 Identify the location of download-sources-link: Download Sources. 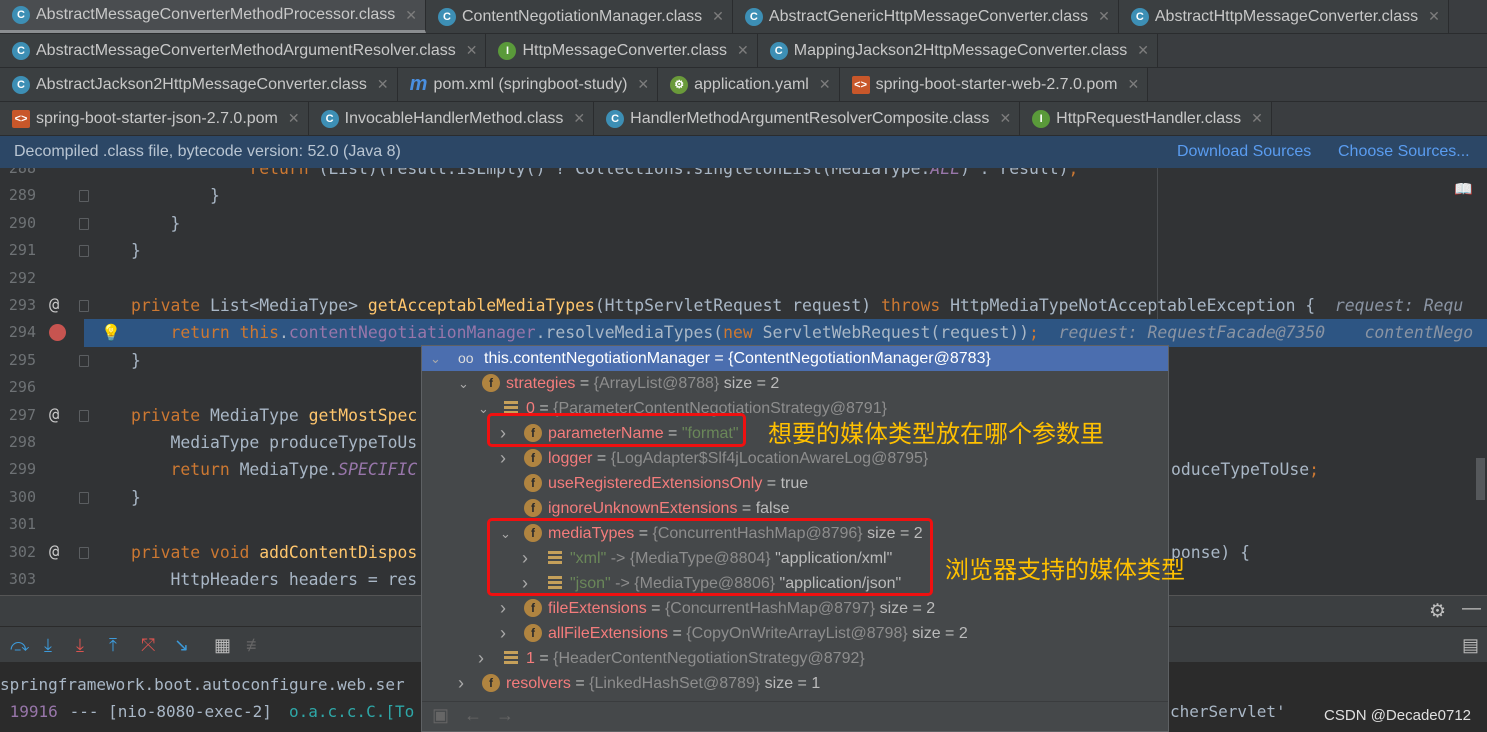
(1244, 152).